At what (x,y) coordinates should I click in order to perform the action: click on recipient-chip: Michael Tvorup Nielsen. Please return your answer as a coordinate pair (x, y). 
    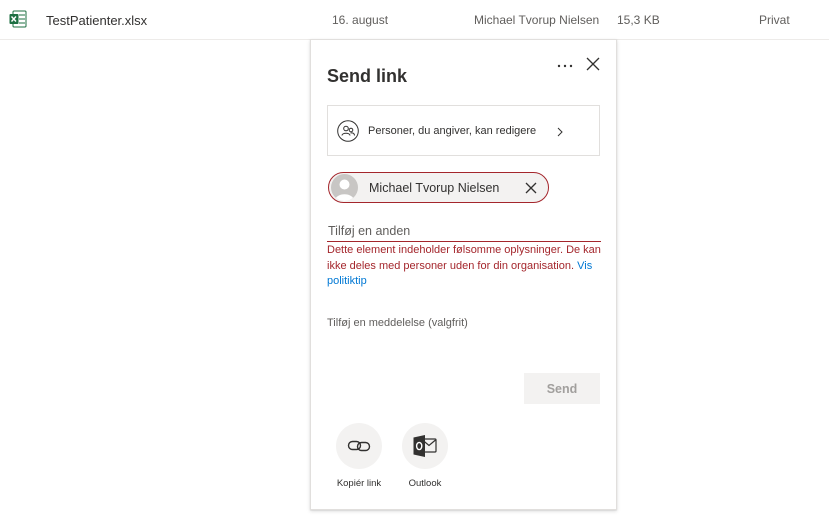
    Looking at the image, I should click on (438, 187).